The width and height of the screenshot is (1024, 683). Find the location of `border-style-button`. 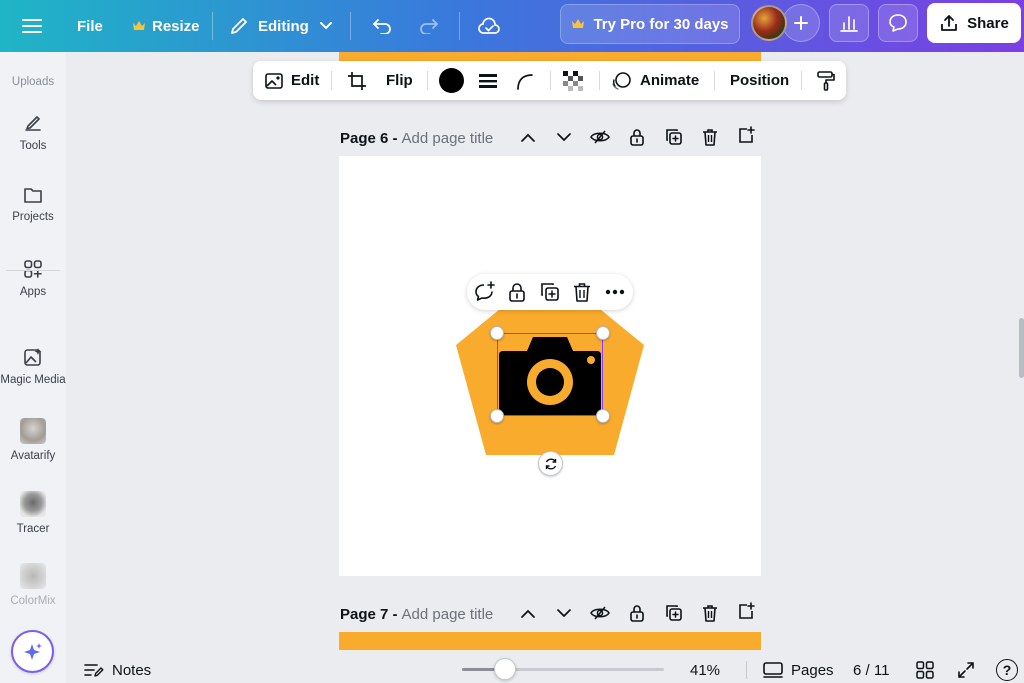

border-style-button is located at coordinates (488, 80).